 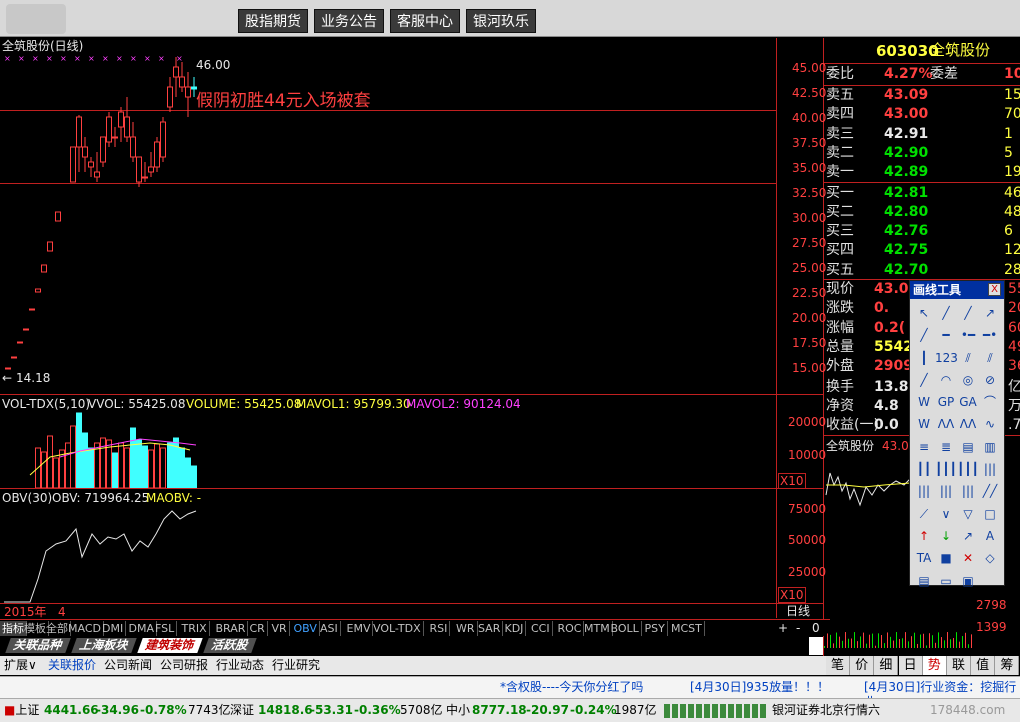 What do you see at coordinates (924, 380) in the screenshot?
I see `draw-tool-12: ╱` at bounding box center [924, 380].